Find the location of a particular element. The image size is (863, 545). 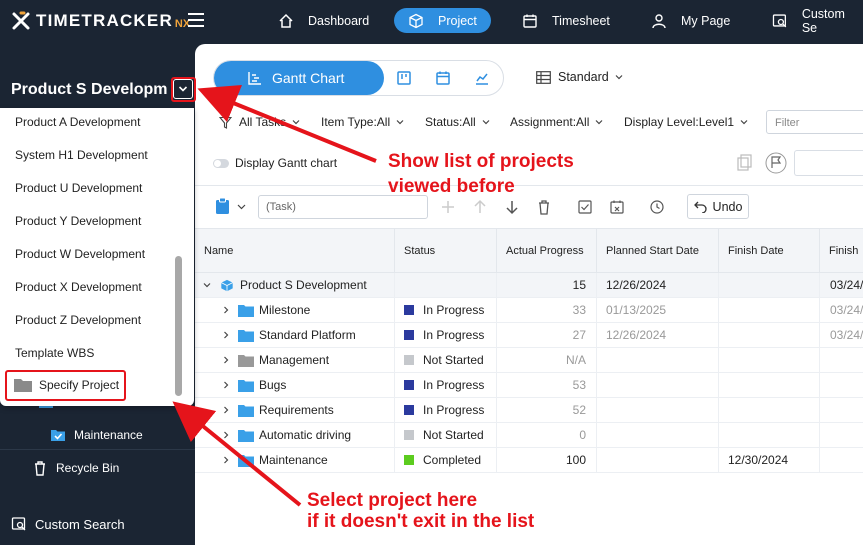

task-name: Automatic driving is located at coordinates (305, 435).